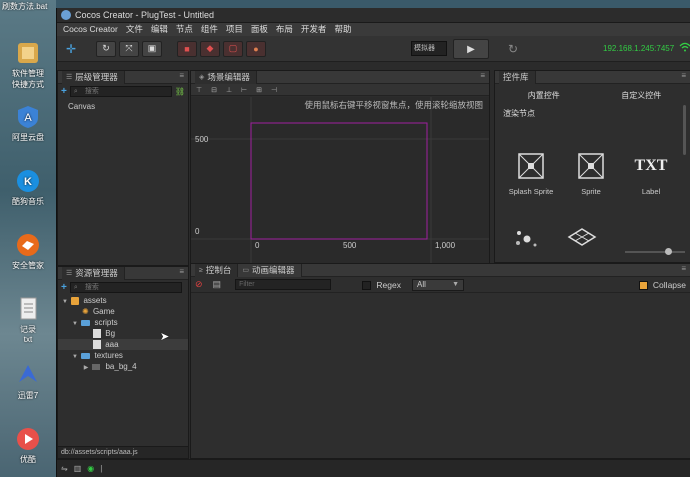 This screenshot has width=690, height=477. Describe the element at coordinates (217, 284) in the screenshot. I see `open-log-icon: ▤` at that location.